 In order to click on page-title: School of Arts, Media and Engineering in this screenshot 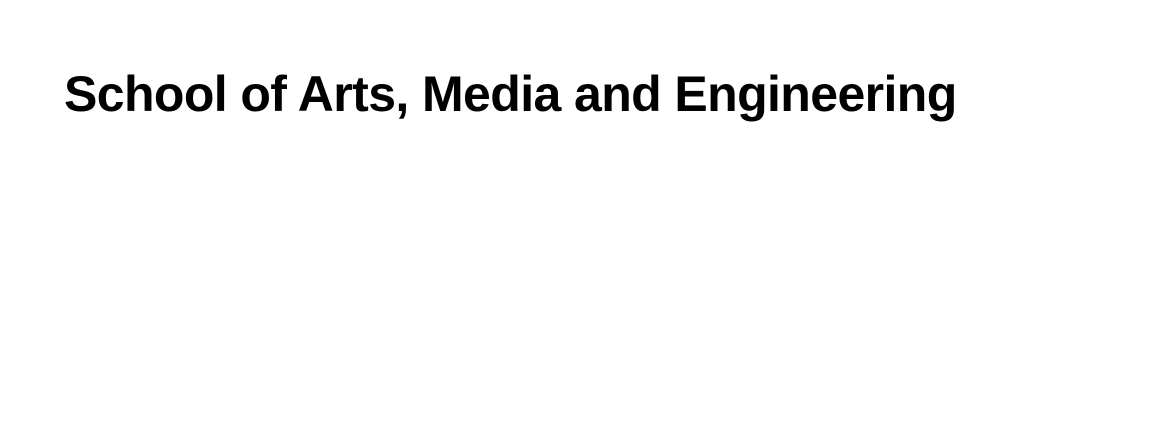, I will do `click(510, 94)`.